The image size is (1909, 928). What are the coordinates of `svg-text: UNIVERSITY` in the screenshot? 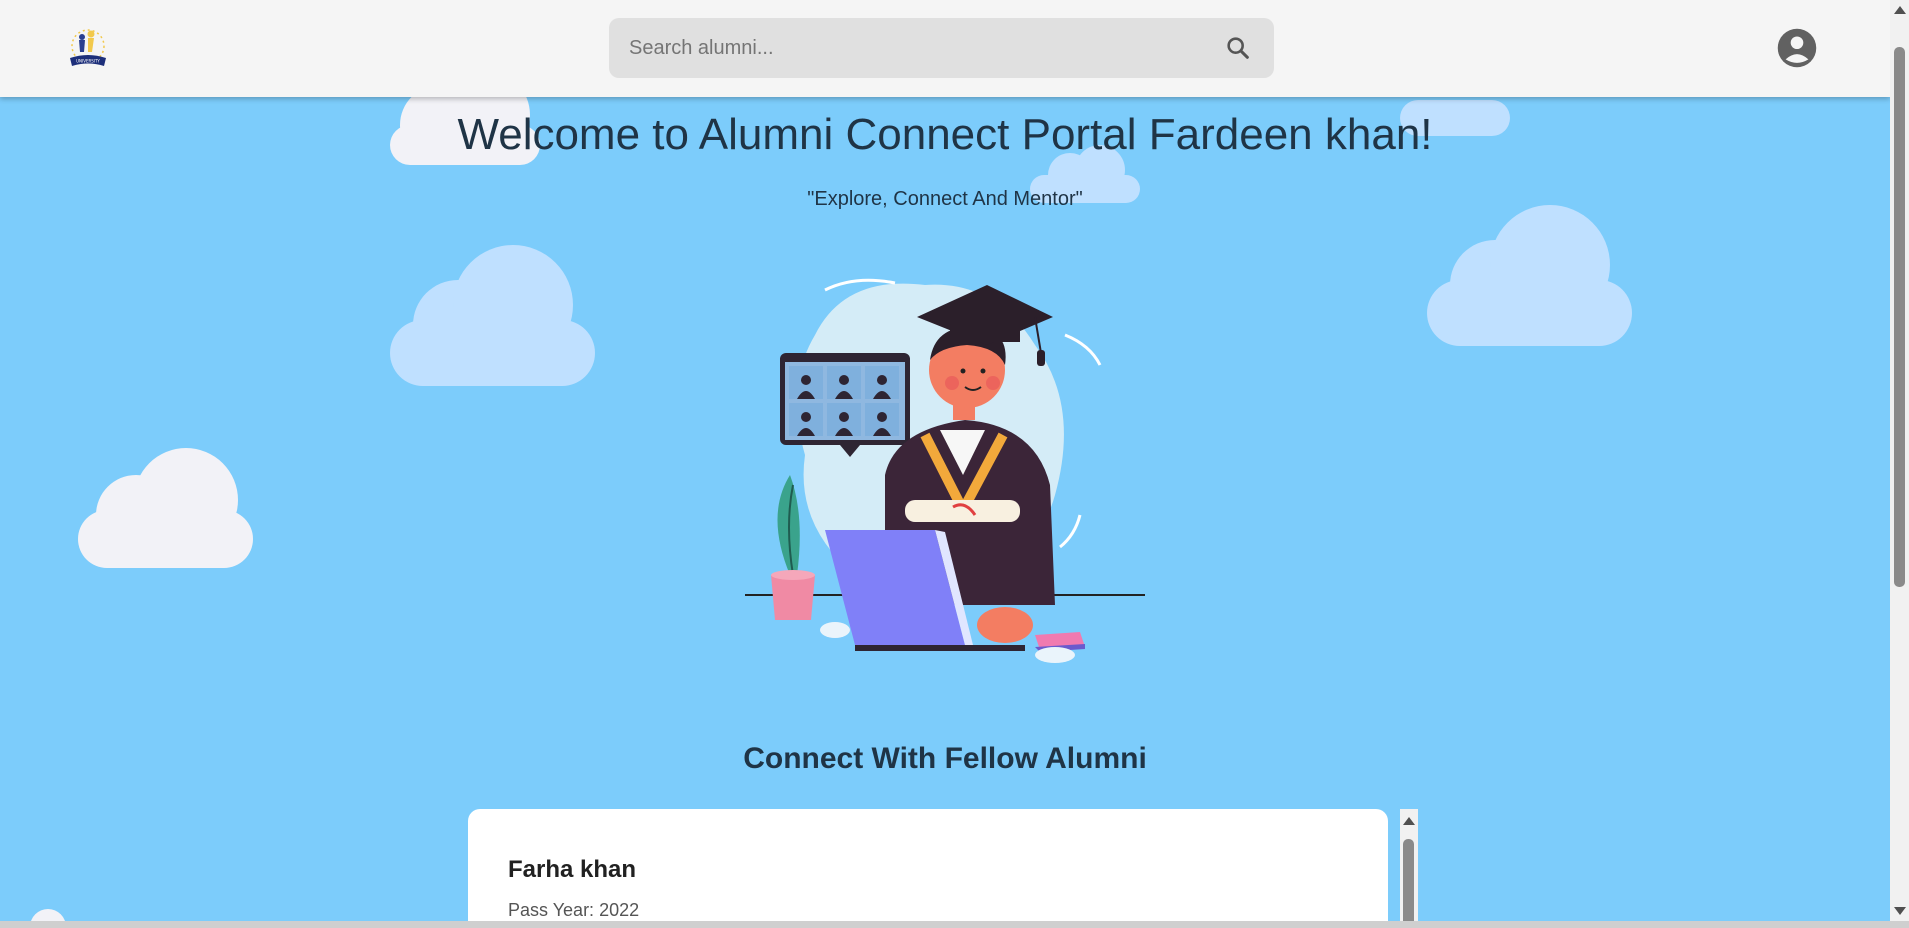 It's located at (88, 61).